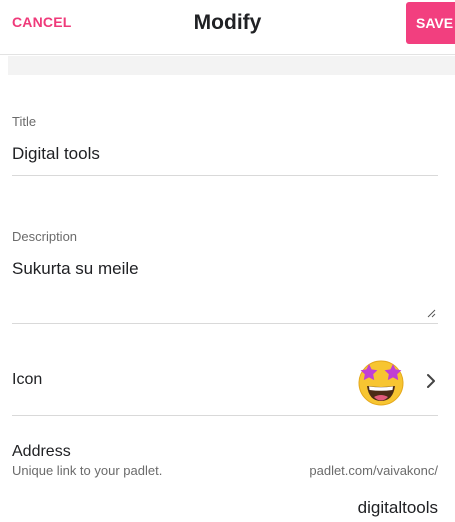 This screenshot has height=522, width=455. I want to click on title-label: Title, so click(24, 121).